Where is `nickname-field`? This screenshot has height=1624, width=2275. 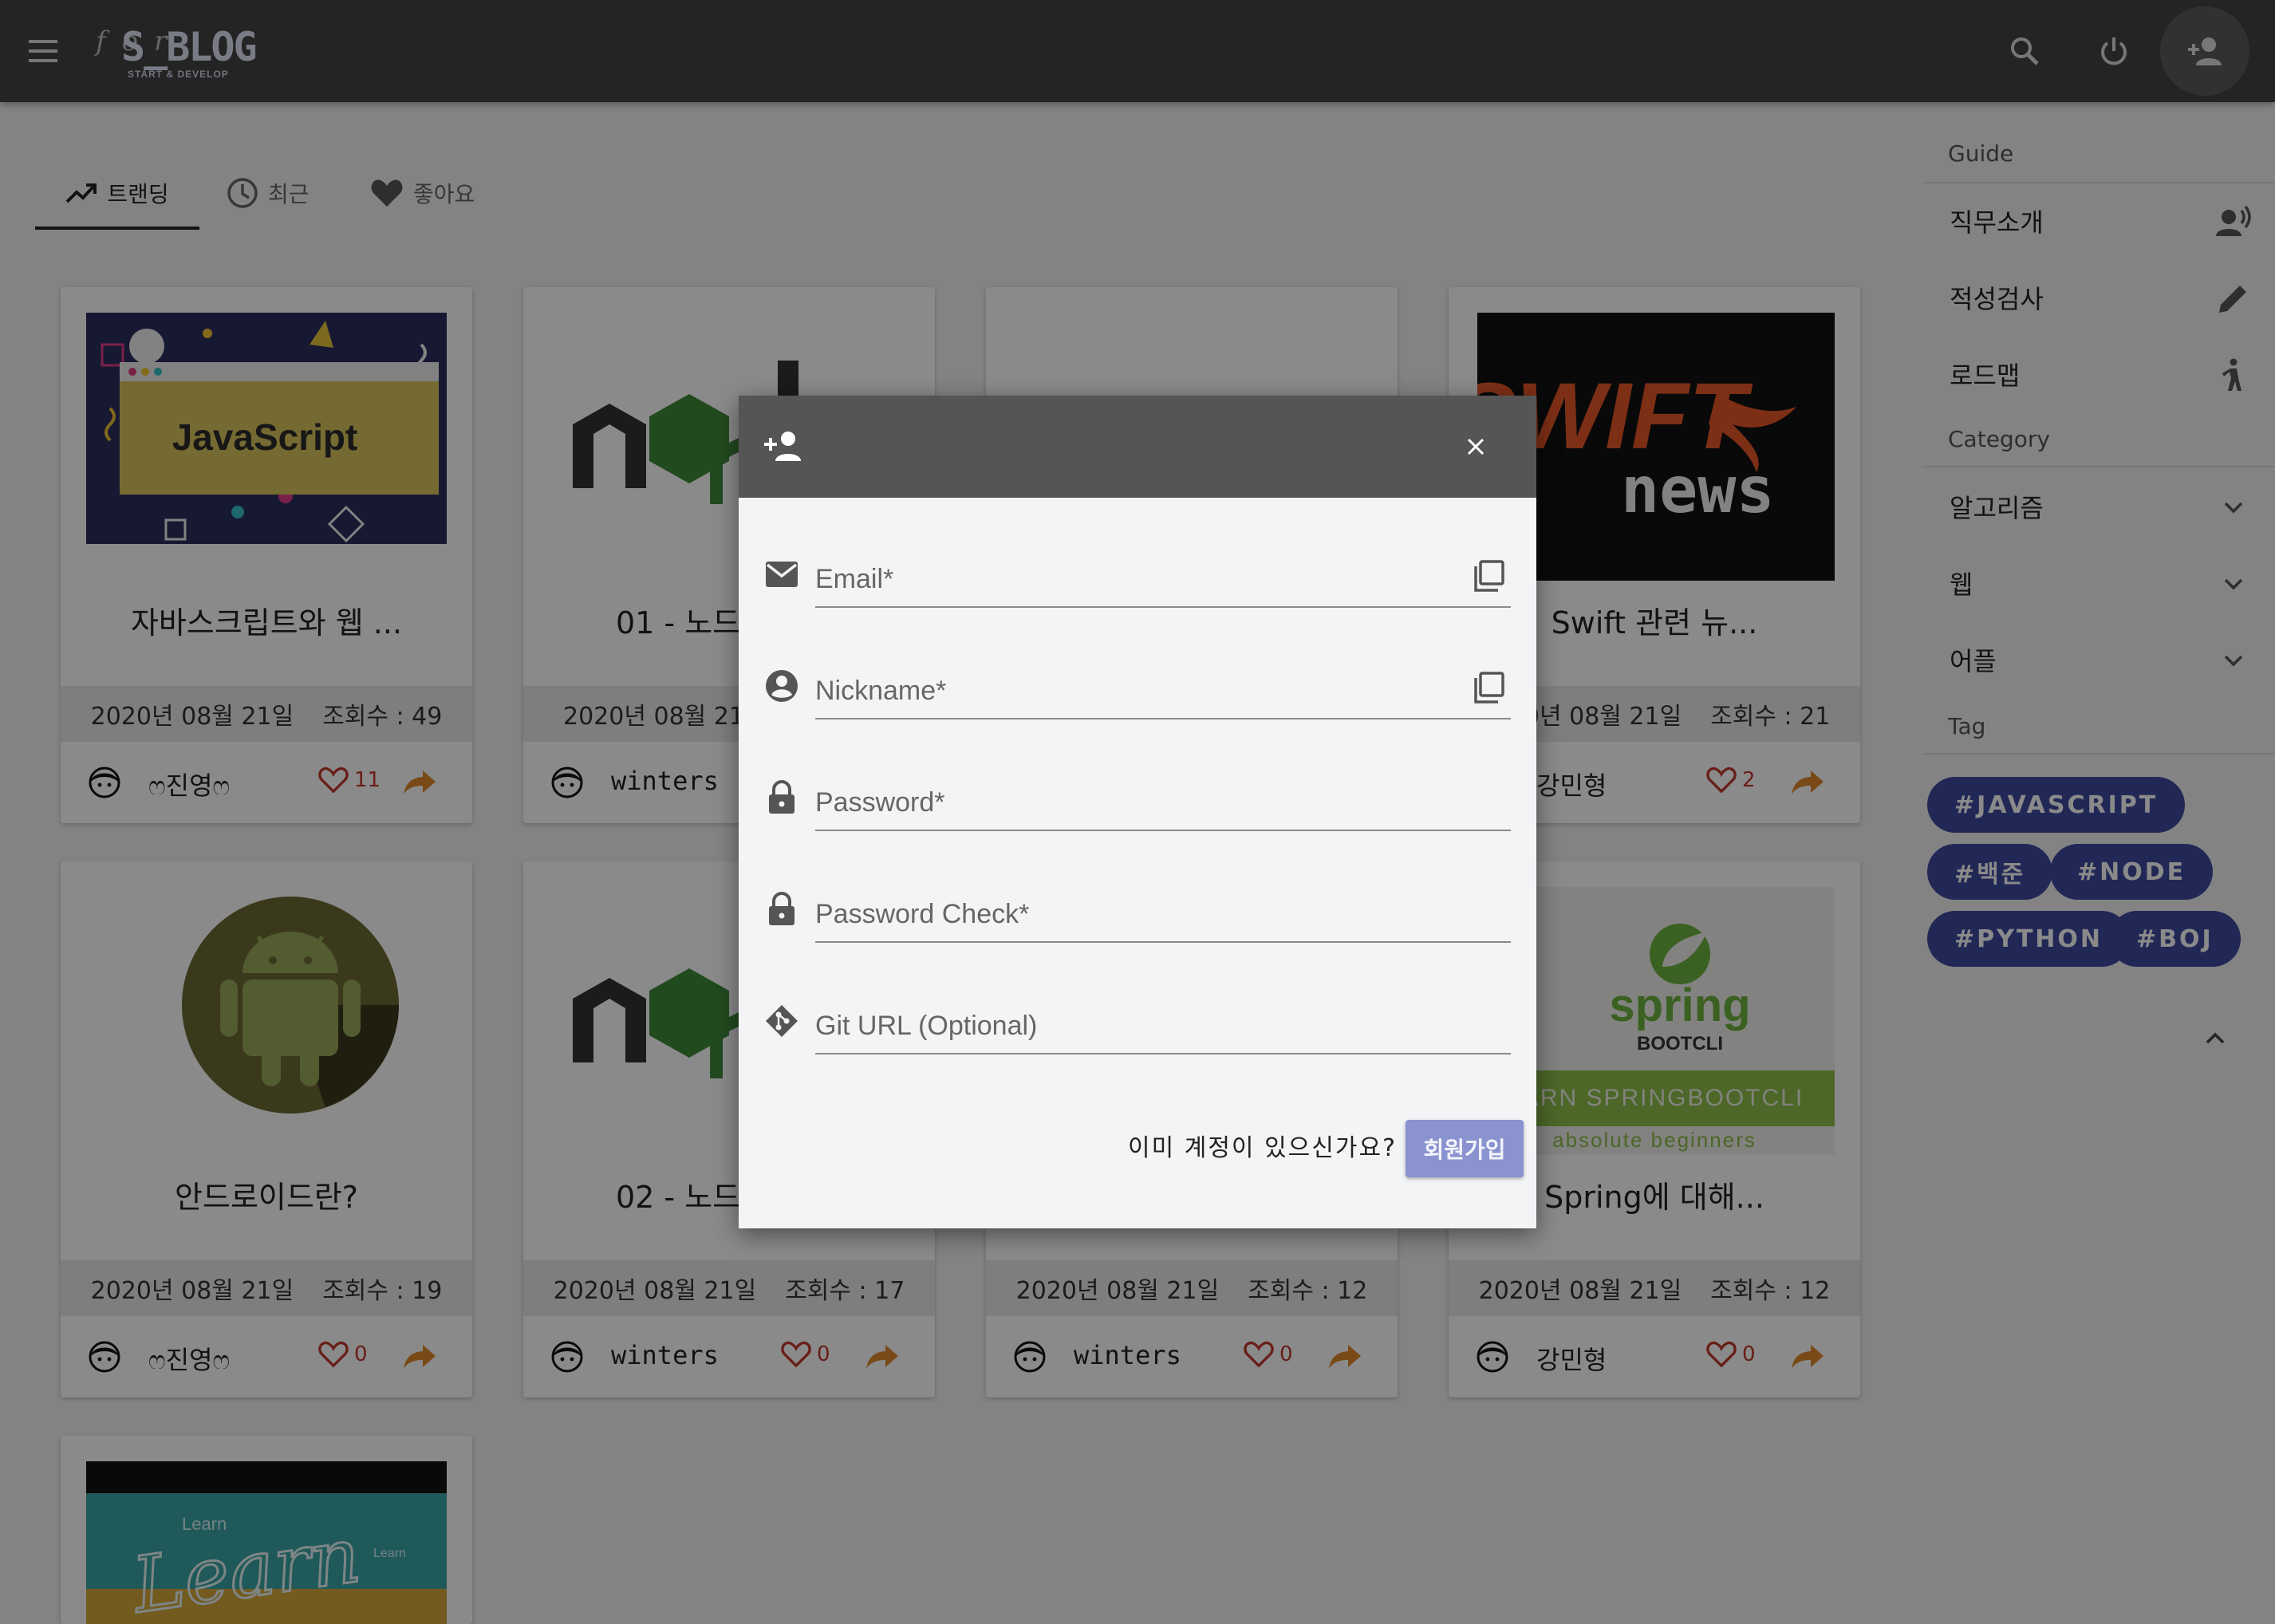
nickname-field is located at coordinates (1137, 687).